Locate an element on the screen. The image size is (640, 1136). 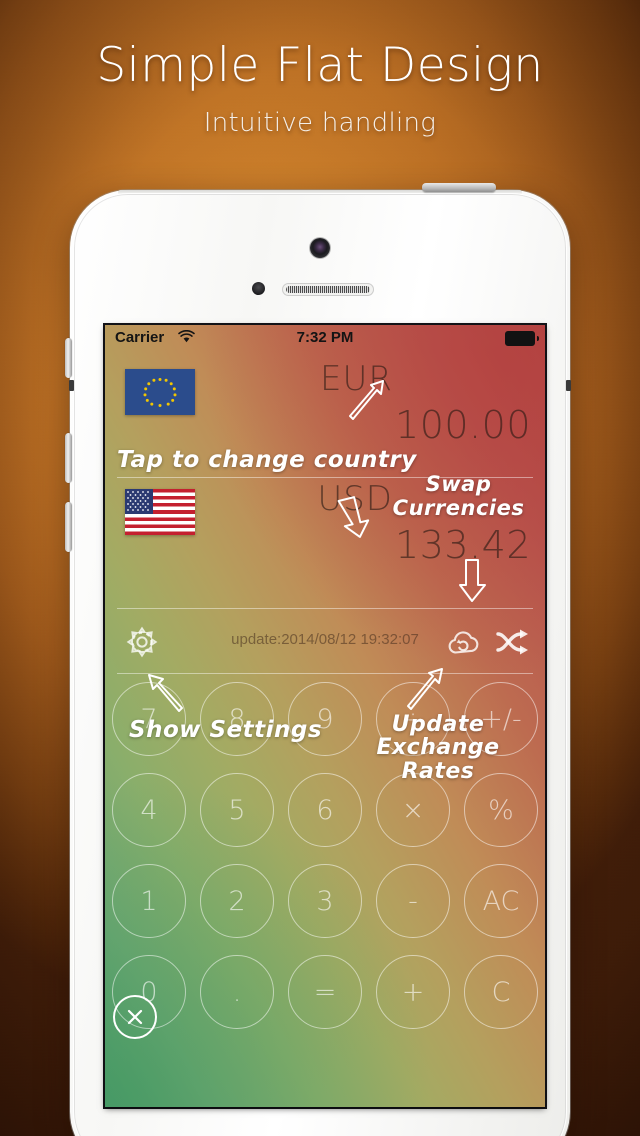
annotation-update-rates: Update Exchange Rates is located at coordinates (438, 748).